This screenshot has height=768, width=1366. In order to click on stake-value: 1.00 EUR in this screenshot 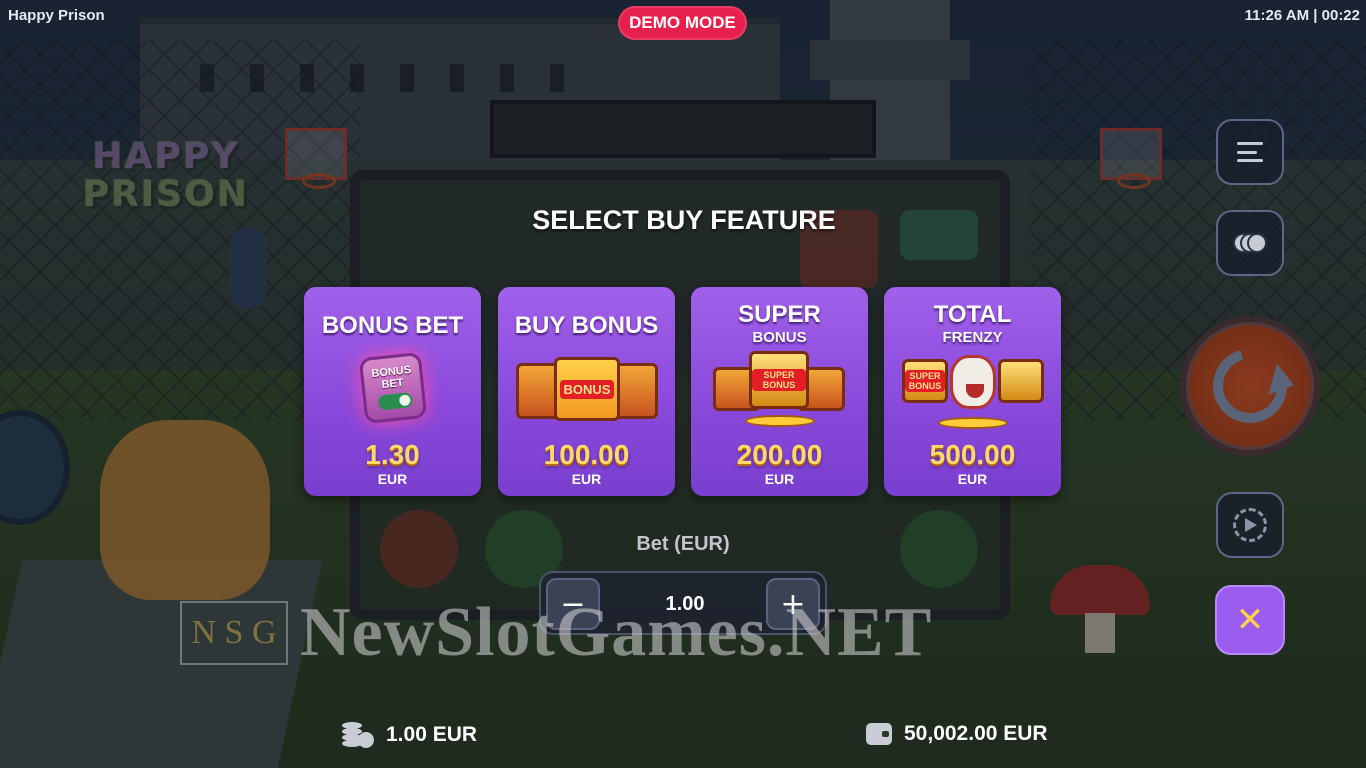, I will do `click(432, 734)`.